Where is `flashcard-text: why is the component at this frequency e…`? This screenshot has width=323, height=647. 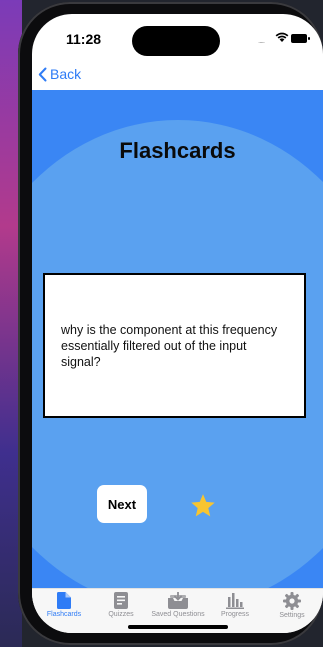 flashcard-text: why is the component at this frequency e… is located at coordinates (169, 345).